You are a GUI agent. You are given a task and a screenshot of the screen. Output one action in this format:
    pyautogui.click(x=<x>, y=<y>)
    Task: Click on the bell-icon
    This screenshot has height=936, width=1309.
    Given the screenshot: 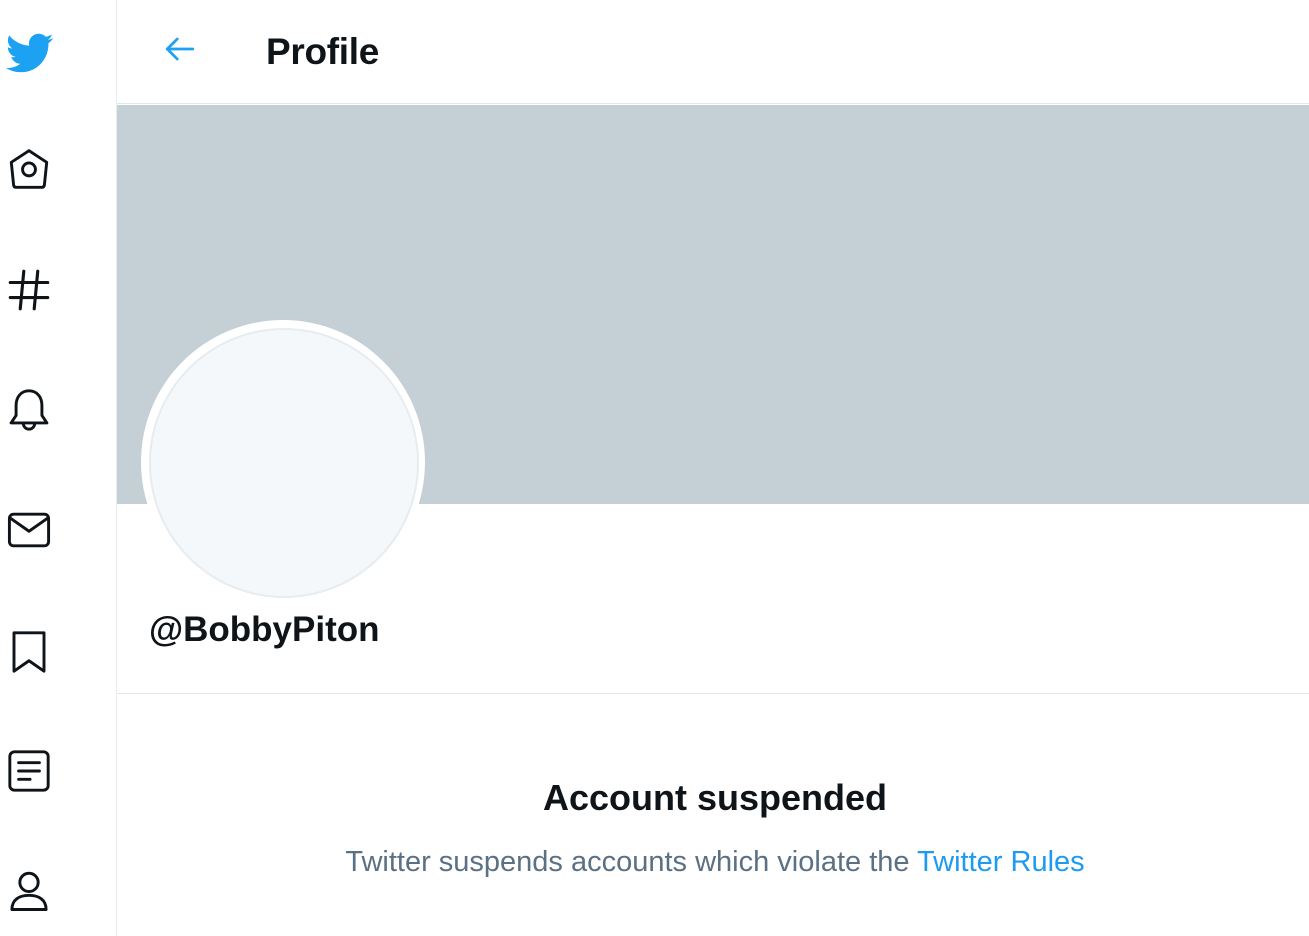 What is the action you would take?
    pyautogui.click(x=29, y=410)
    